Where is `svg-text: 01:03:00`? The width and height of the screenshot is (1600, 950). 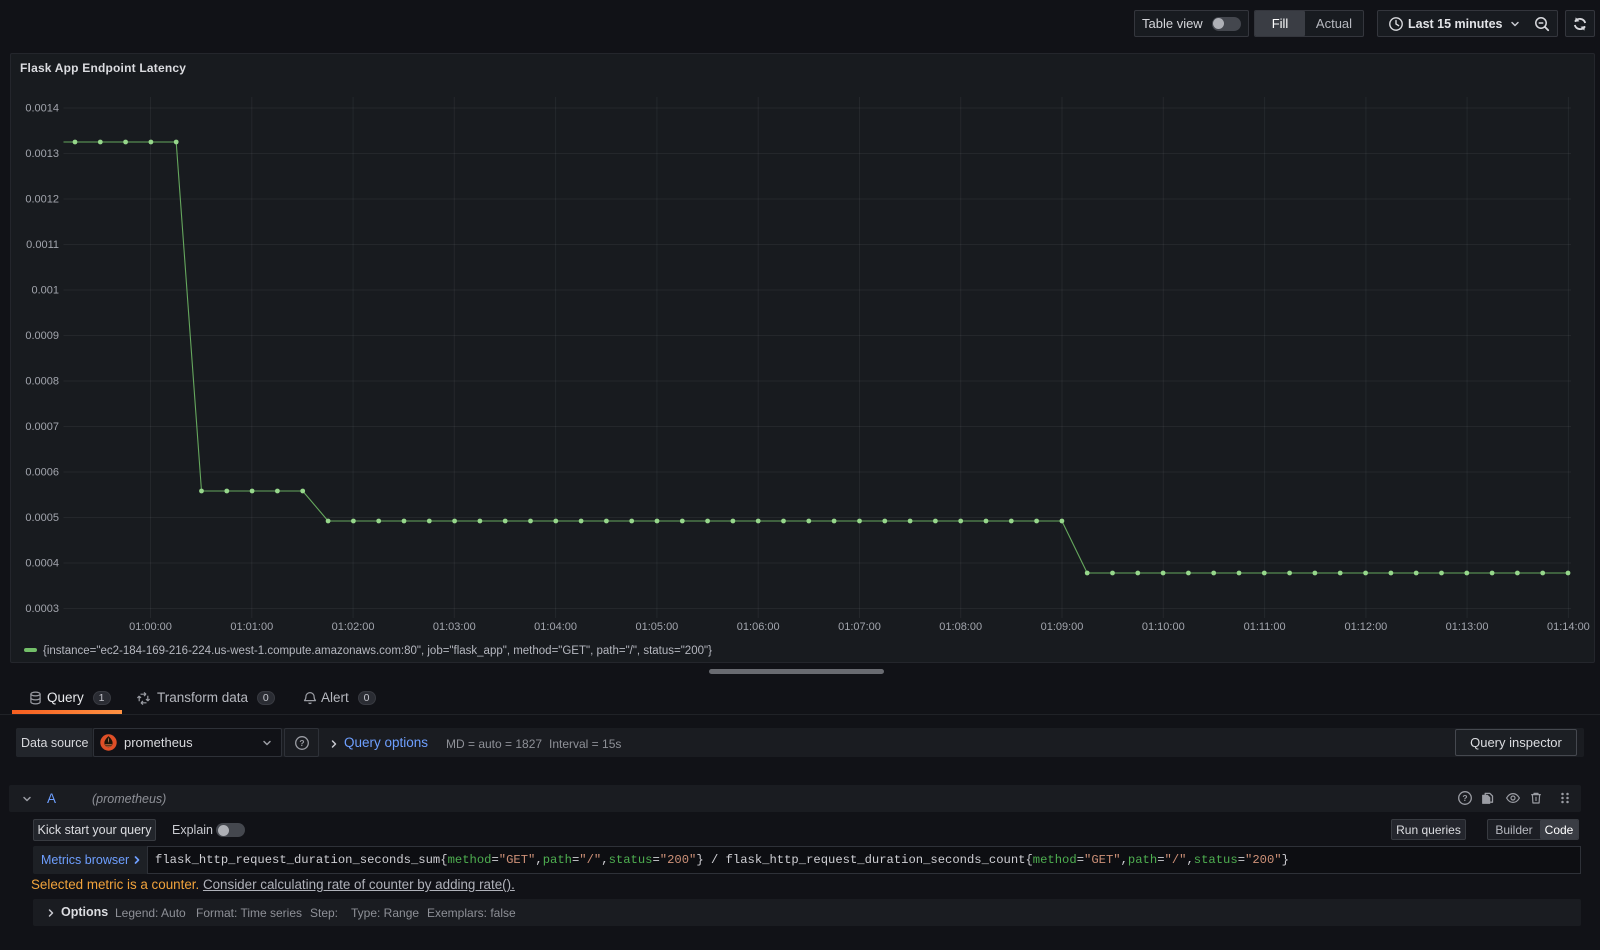 svg-text: 01:03:00 is located at coordinates (454, 627).